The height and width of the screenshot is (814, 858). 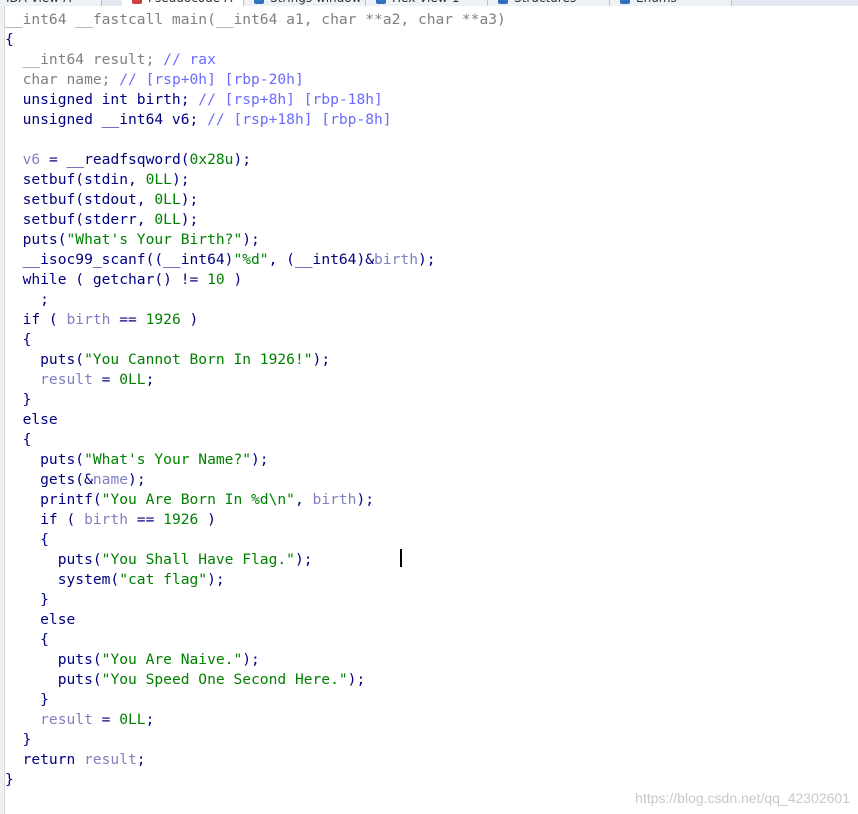 What do you see at coordinates (97, 99) in the screenshot?
I see `code-token: unsigned int birth;` at bounding box center [97, 99].